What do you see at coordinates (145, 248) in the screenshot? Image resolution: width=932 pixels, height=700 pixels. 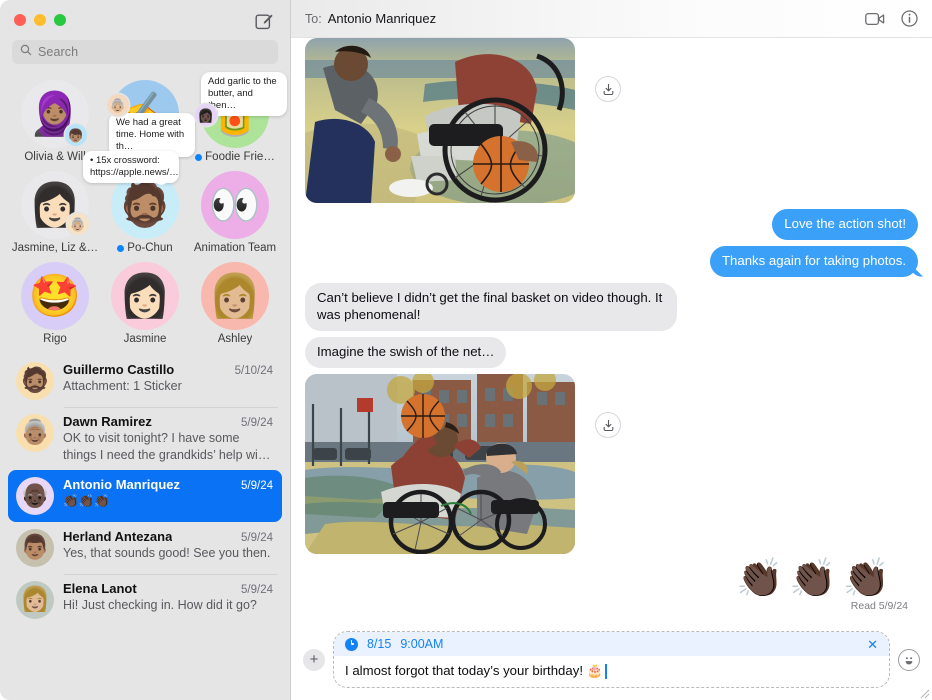 I see `pinned-tile-label: Po-Chun` at bounding box center [145, 248].